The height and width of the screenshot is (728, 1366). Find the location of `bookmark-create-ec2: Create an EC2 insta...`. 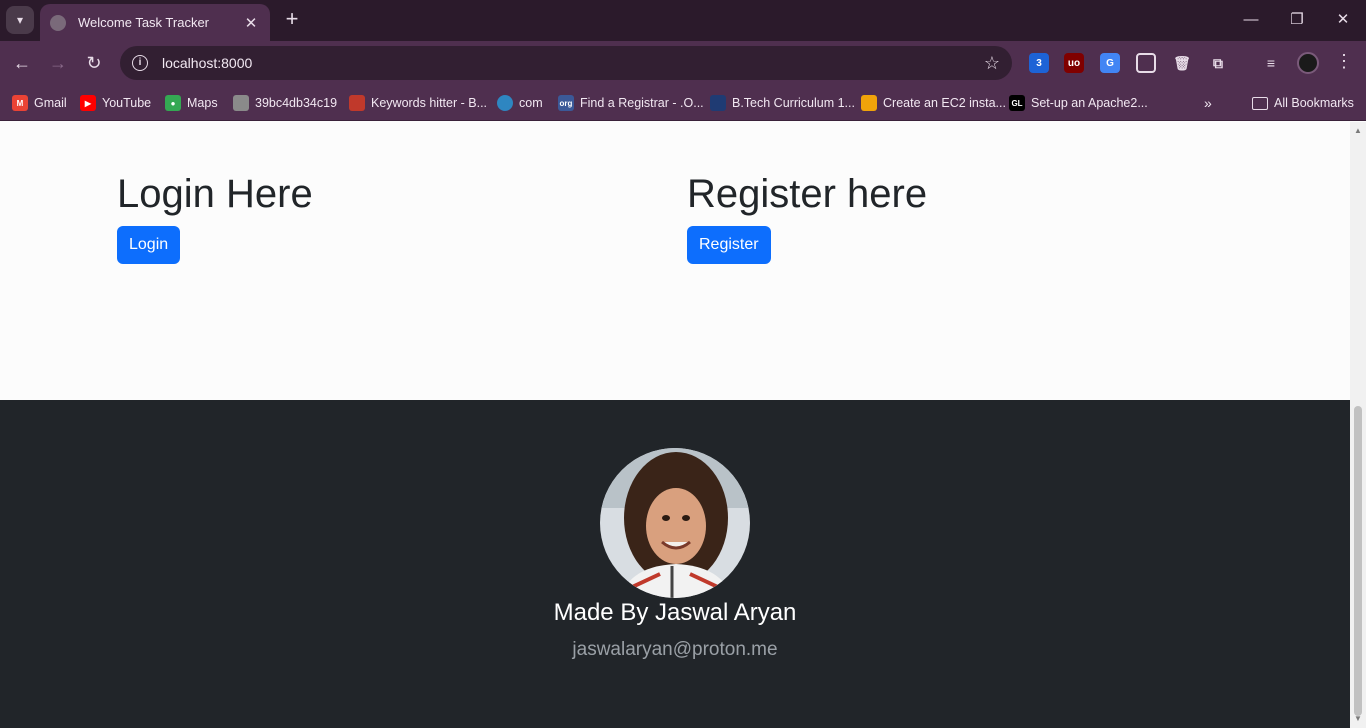

bookmark-create-ec2: Create an EC2 insta... is located at coordinates (933, 103).